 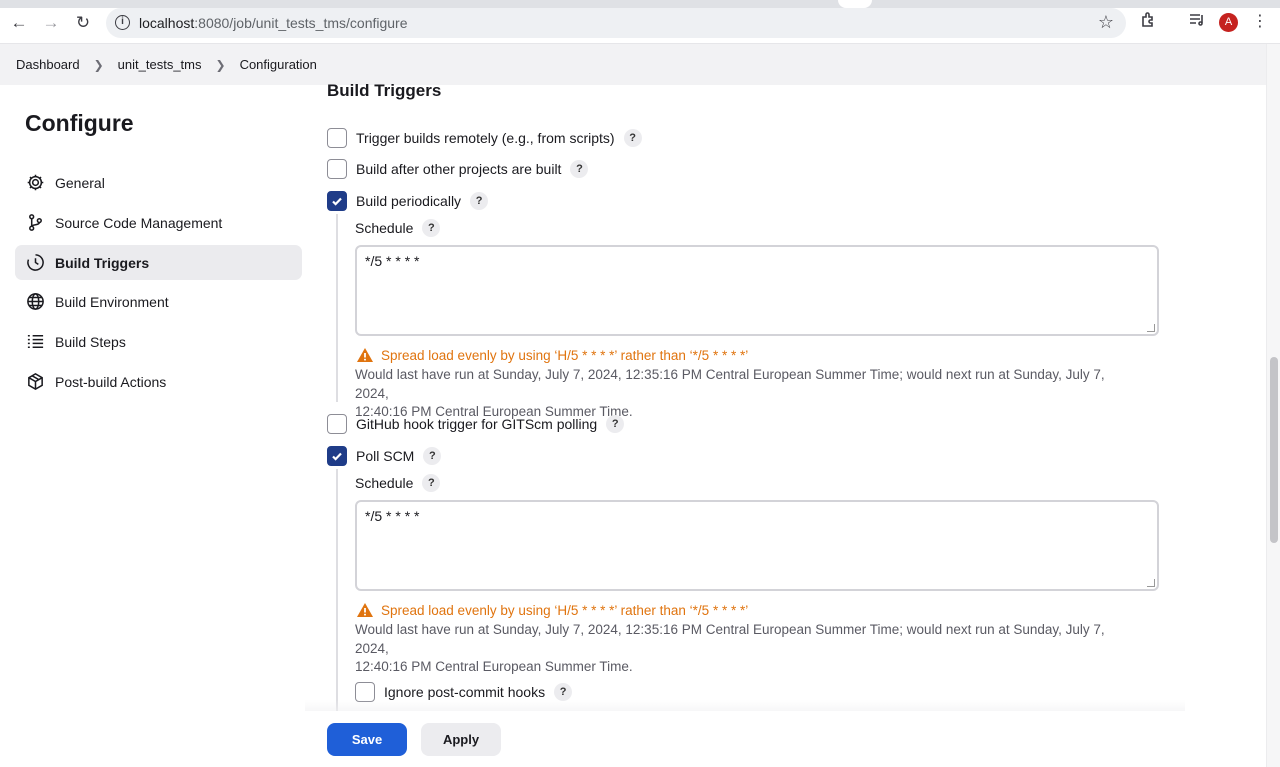 What do you see at coordinates (48, 64) in the screenshot?
I see `breadcrumb-dashboard: Dashboard` at bounding box center [48, 64].